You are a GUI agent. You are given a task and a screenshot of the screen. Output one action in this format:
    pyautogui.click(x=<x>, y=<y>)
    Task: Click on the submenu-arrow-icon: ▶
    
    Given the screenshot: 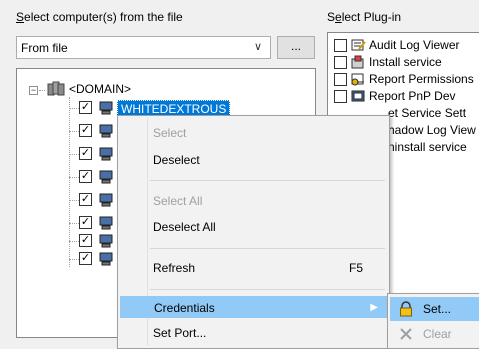 What is the action you would take?
    pyautogui.click(x=374, y=307)
    